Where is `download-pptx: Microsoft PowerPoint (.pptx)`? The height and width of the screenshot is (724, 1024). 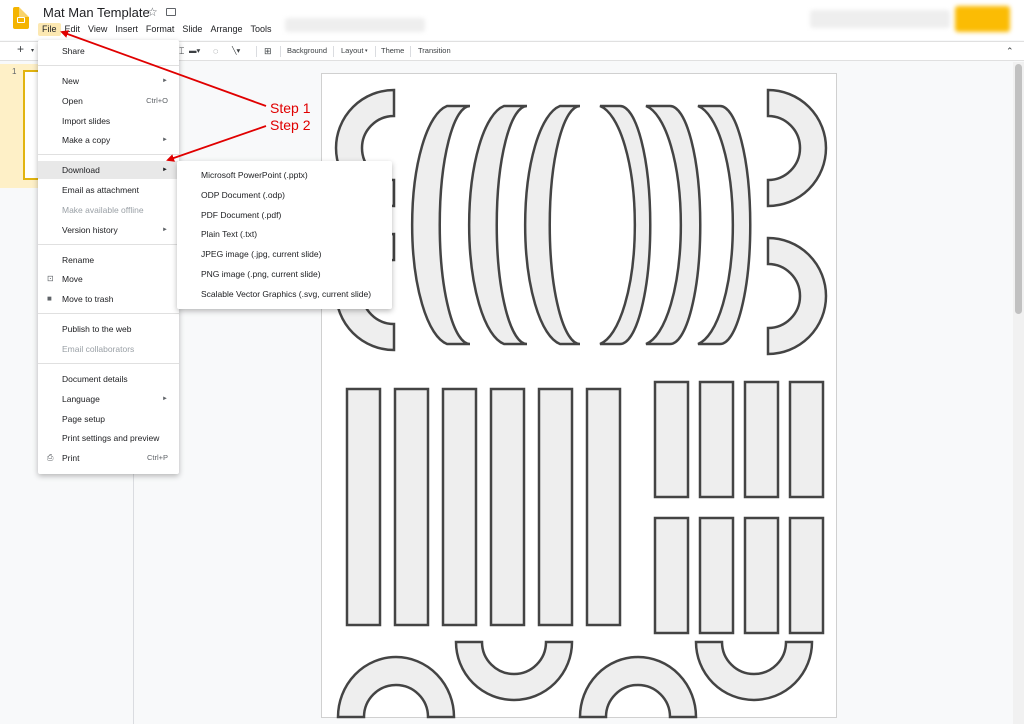 download-pptx: Microsoft PowerPoint (.pptx) is located at coordinates (284, 175).